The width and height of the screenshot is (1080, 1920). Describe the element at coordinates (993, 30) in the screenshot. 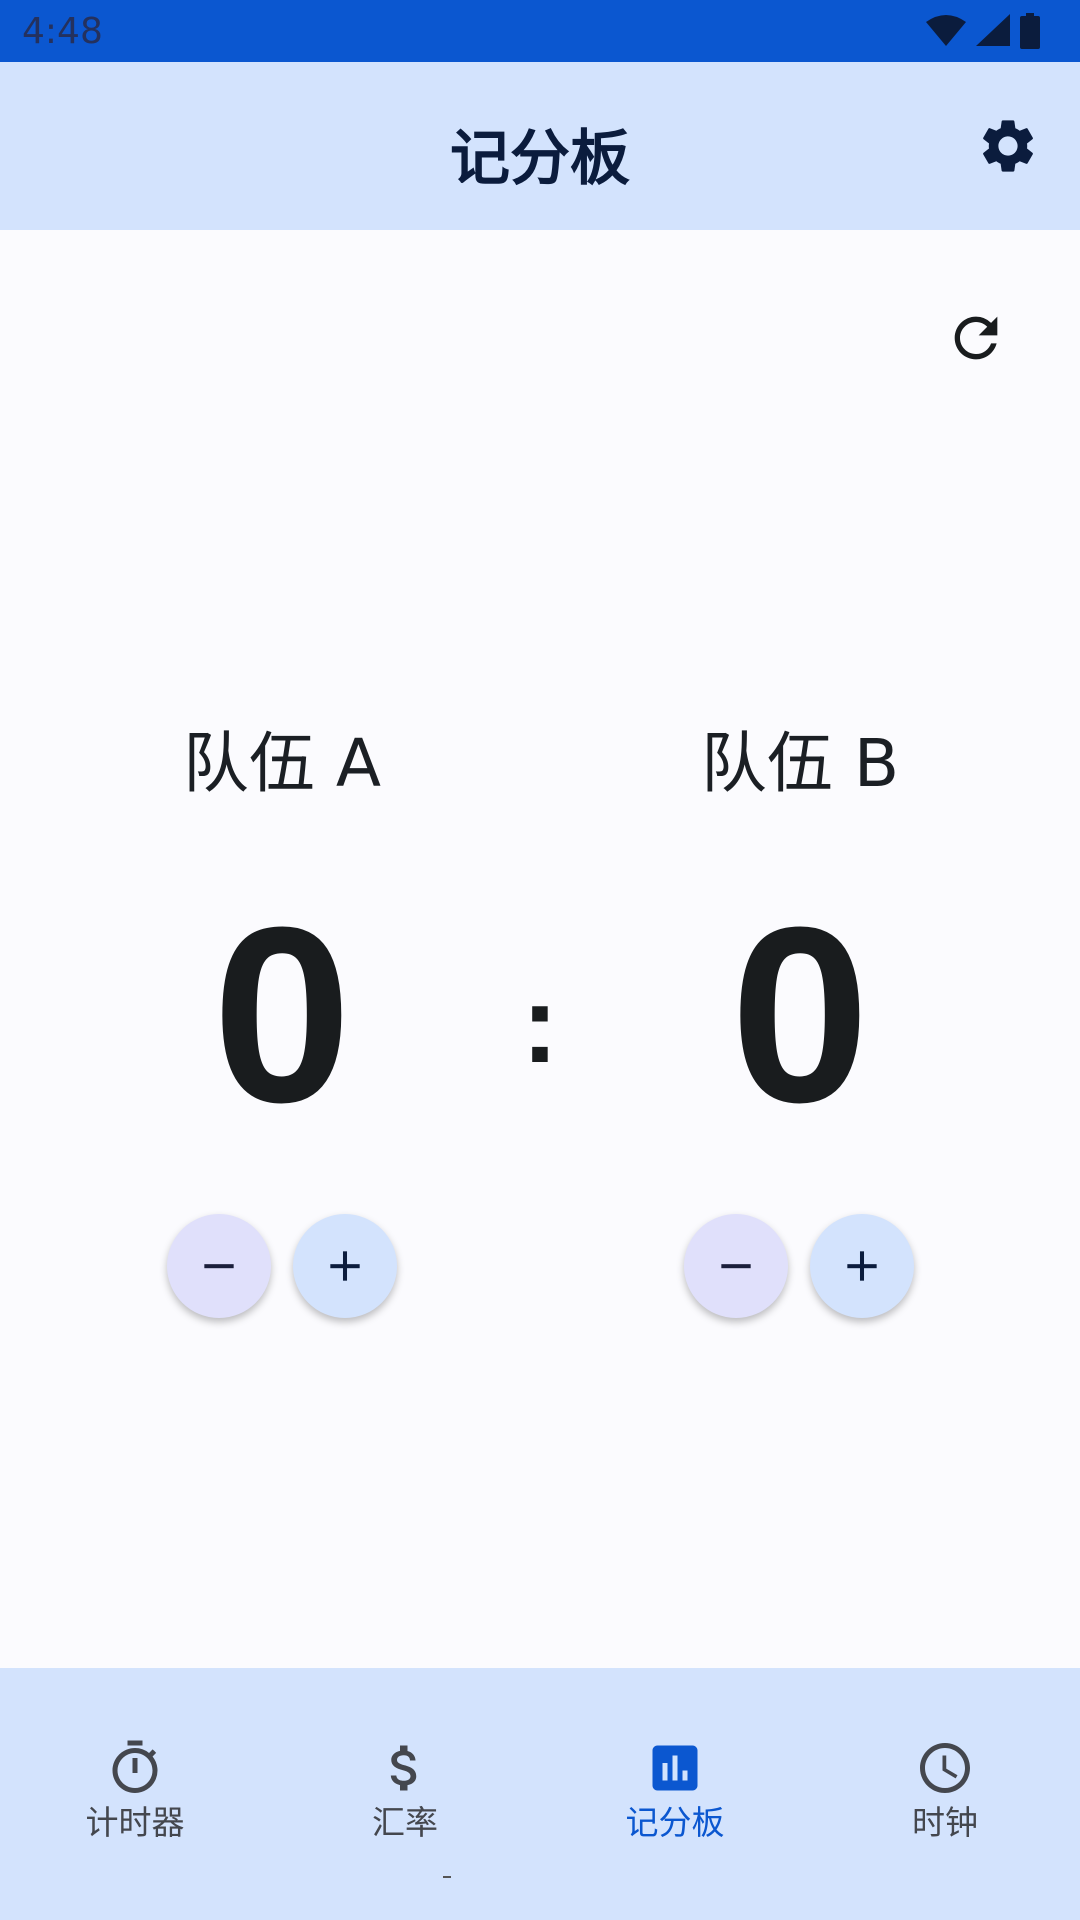

I see `cellular-signal-icon` at that location.